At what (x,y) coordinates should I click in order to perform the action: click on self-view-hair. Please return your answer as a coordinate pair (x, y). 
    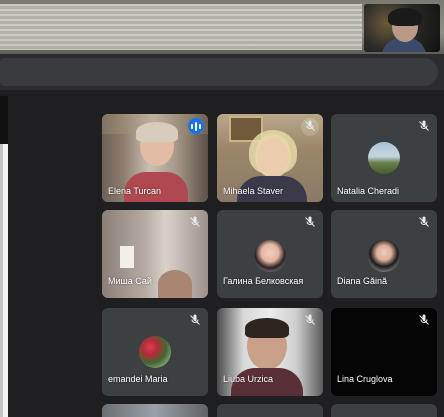
    Looking at the image, I should click on (405, 17).